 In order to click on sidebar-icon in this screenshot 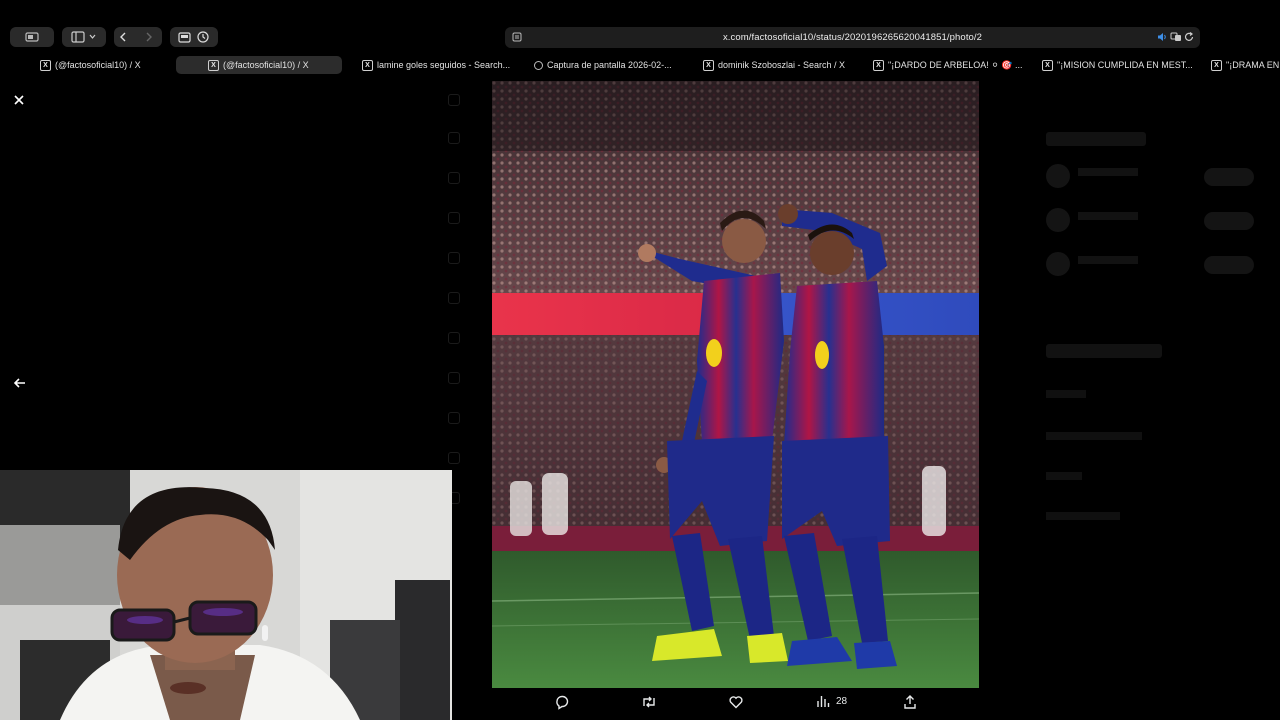, I will do `click(83, 37)`.